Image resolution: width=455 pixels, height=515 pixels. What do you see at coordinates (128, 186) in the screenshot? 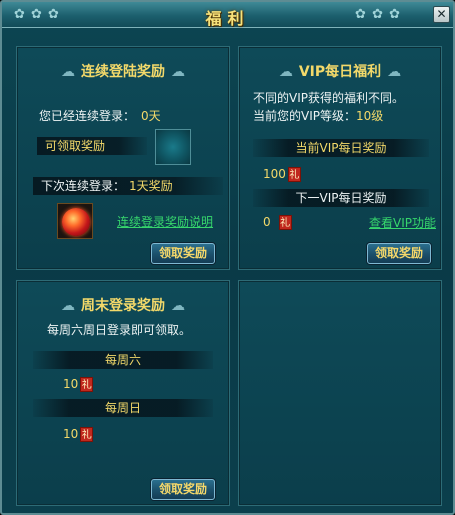
I see `next-login-band: 下次连续登录： 1天奖励` at bounding box center [128, 186].